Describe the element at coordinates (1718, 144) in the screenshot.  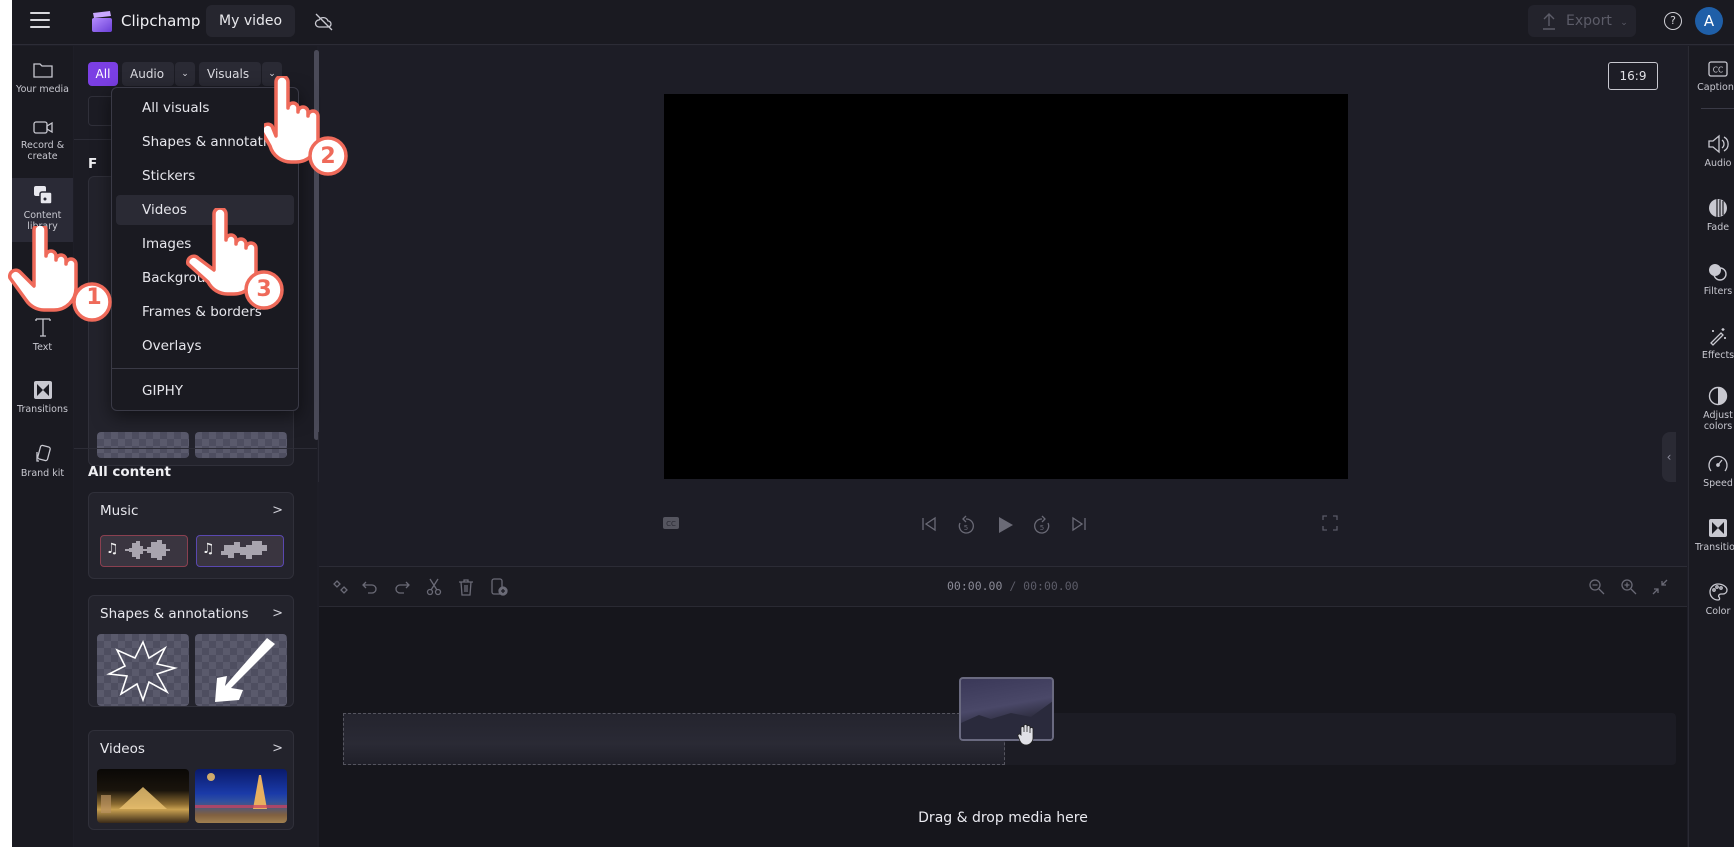
I see `speaker-icon` at that location.